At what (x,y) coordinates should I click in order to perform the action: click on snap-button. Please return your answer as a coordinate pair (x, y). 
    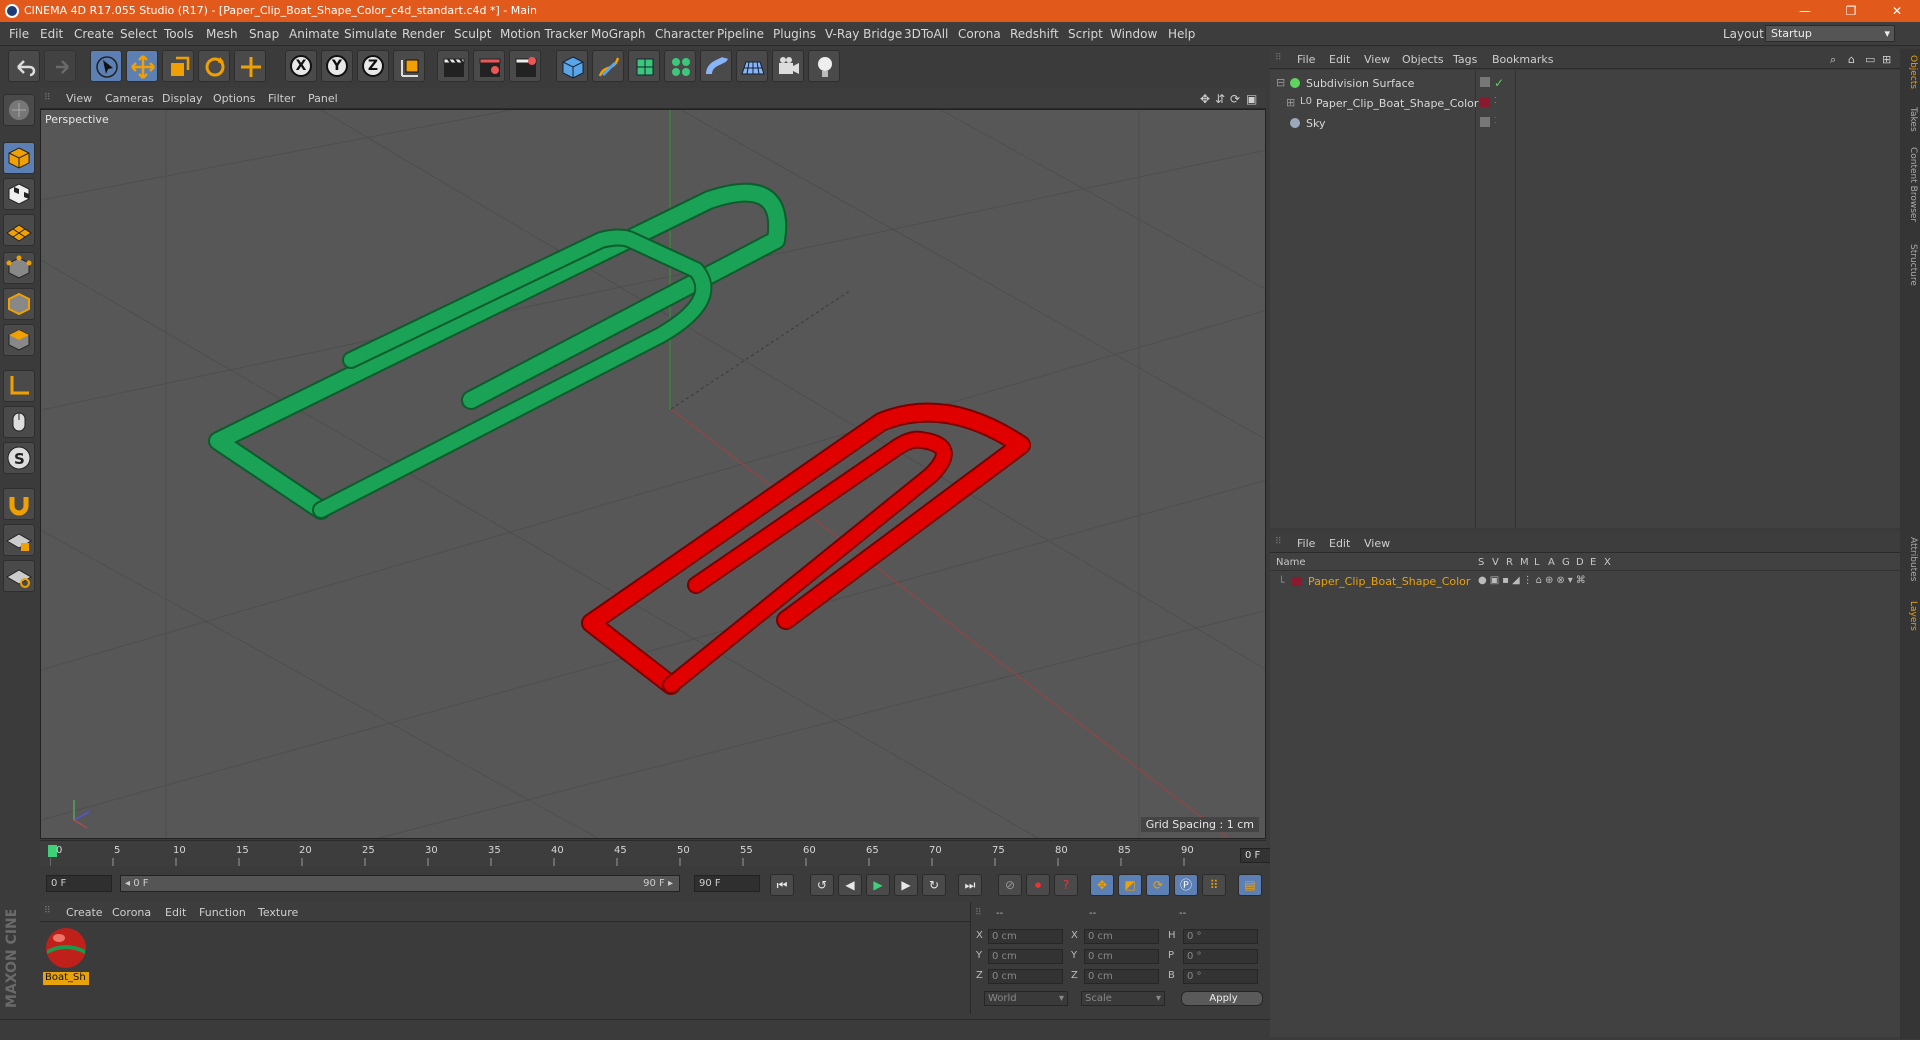
    Looking at the image, I should click on (19, 504).